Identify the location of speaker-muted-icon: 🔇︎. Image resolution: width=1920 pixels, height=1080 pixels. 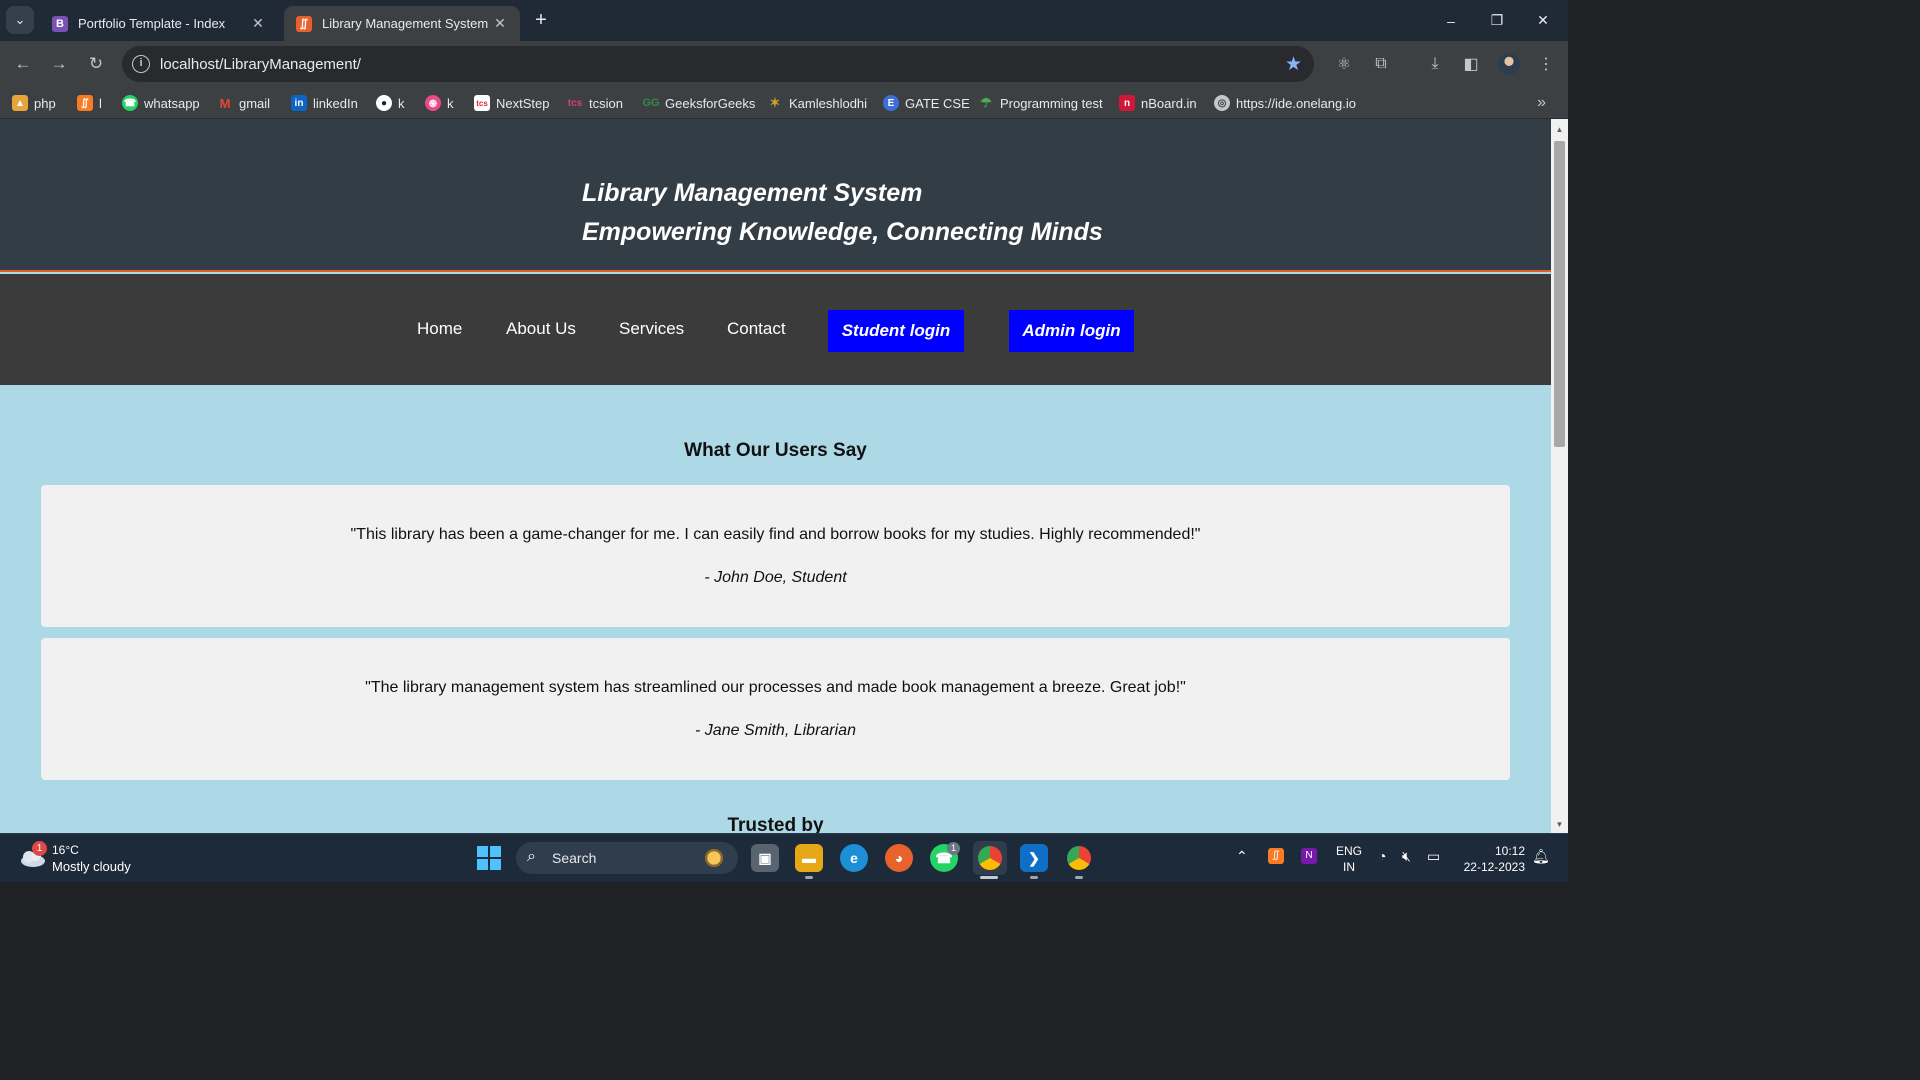
(1406, 856).